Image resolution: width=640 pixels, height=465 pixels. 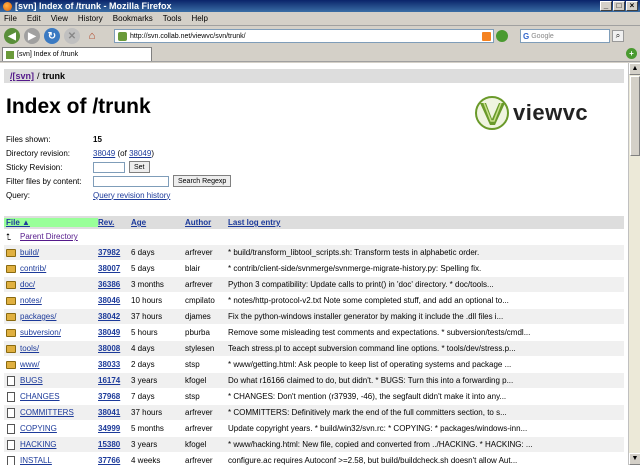 What do you see at coordinates (634, 264) in the screenshot?
I see `vertical-scrollbar: ▲ ▼` at bounding box center [634, 264].